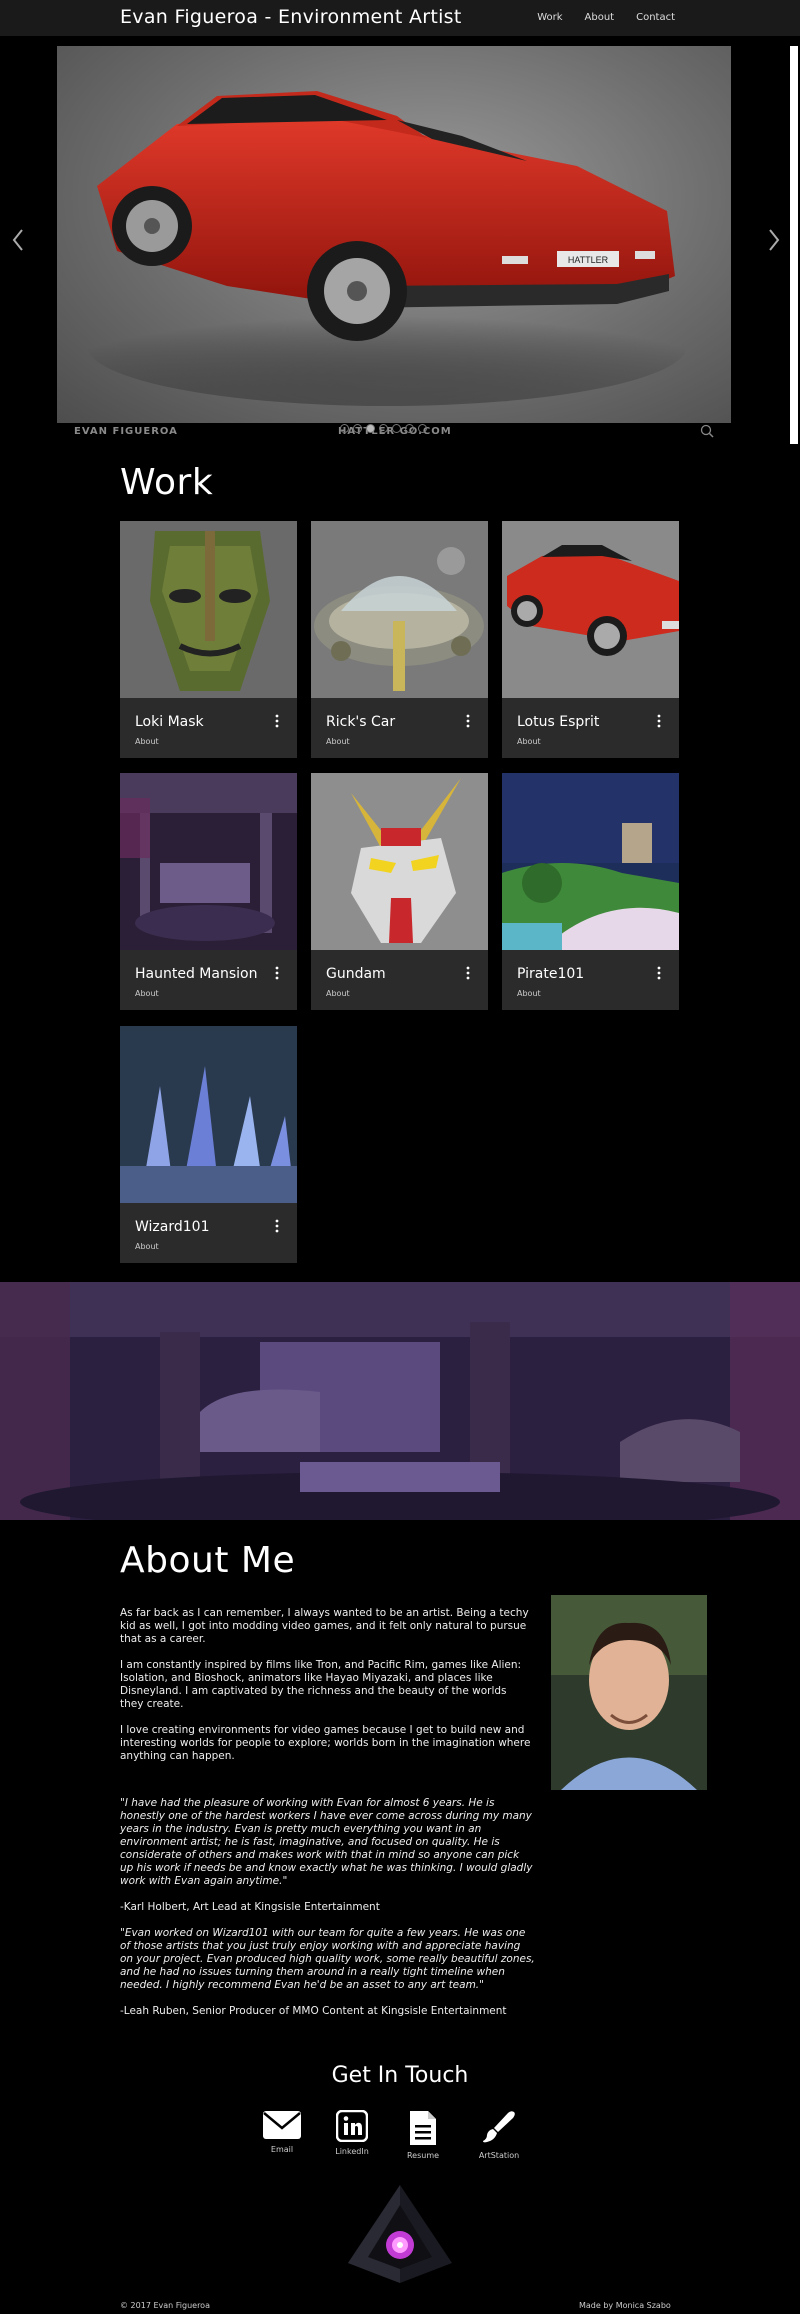 This screenshot has width=800, height=2314. Describe the element at coordinates (196, 974) in the screenshot. I see `work-card-title: Haunted Mansion` at that location.